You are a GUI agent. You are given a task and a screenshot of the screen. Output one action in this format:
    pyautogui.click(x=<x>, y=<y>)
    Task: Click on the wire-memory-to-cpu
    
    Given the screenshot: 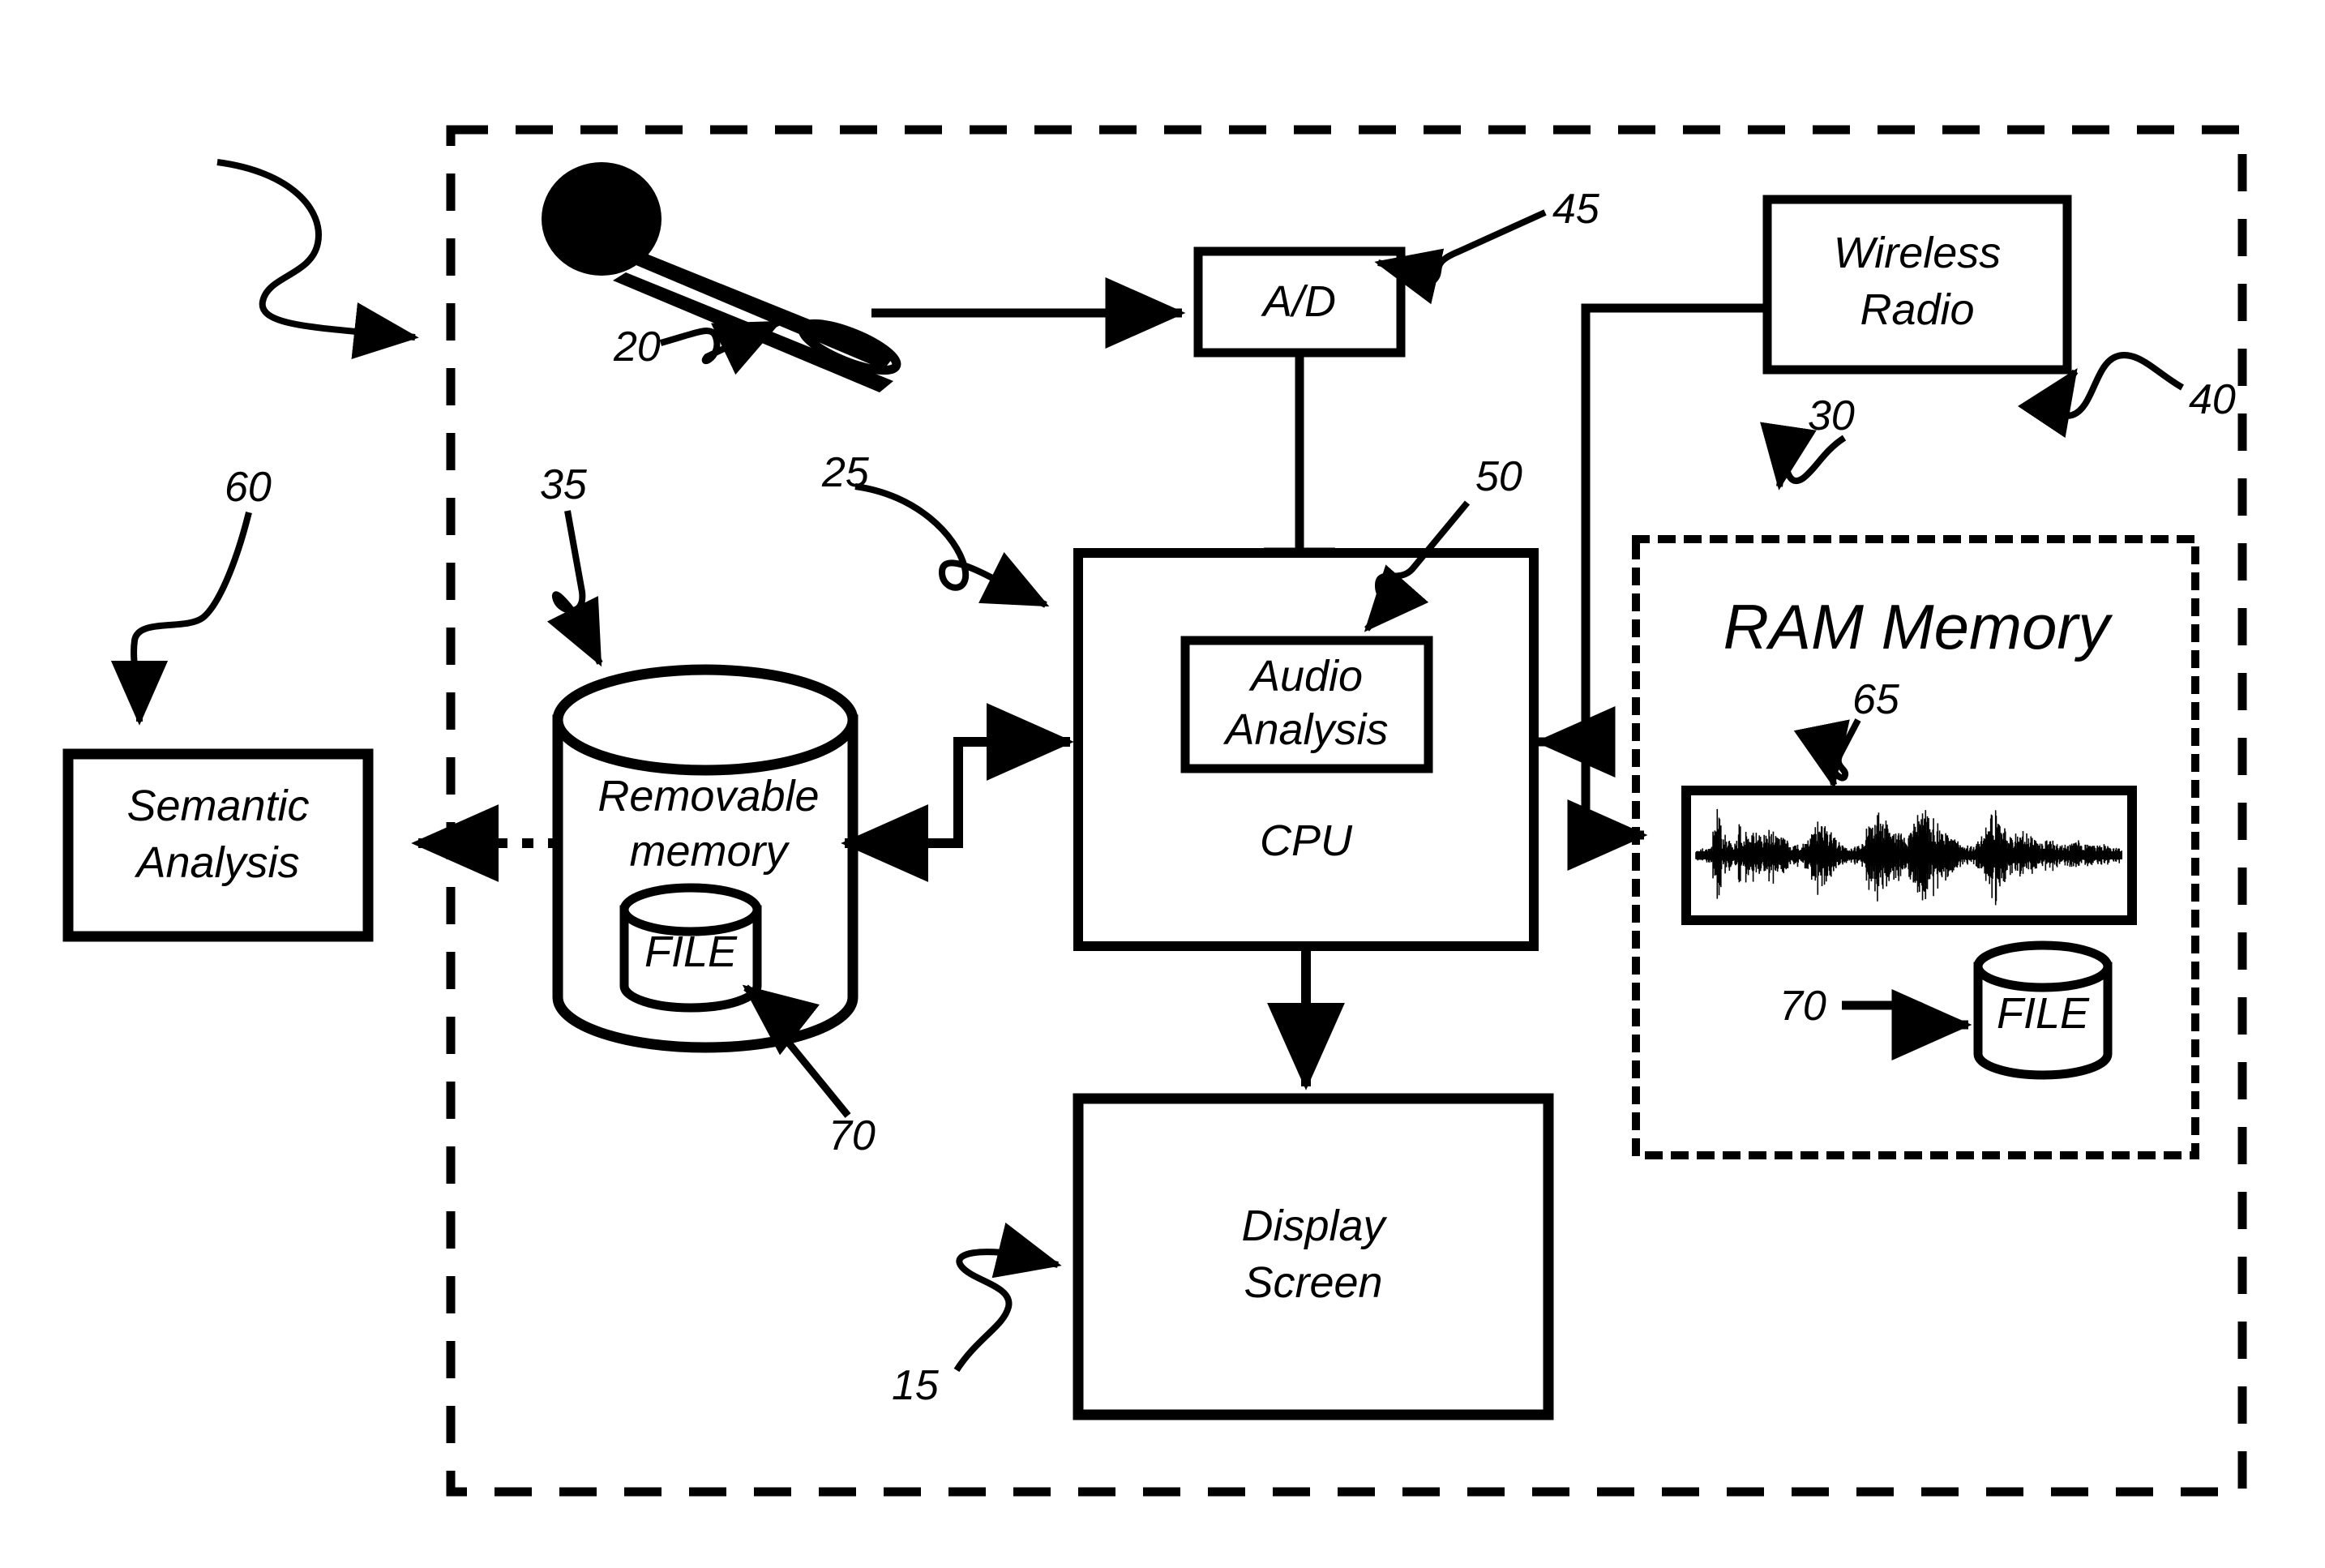 What is the action you would take?
    pyautogui.click(x=983, y=778)
    